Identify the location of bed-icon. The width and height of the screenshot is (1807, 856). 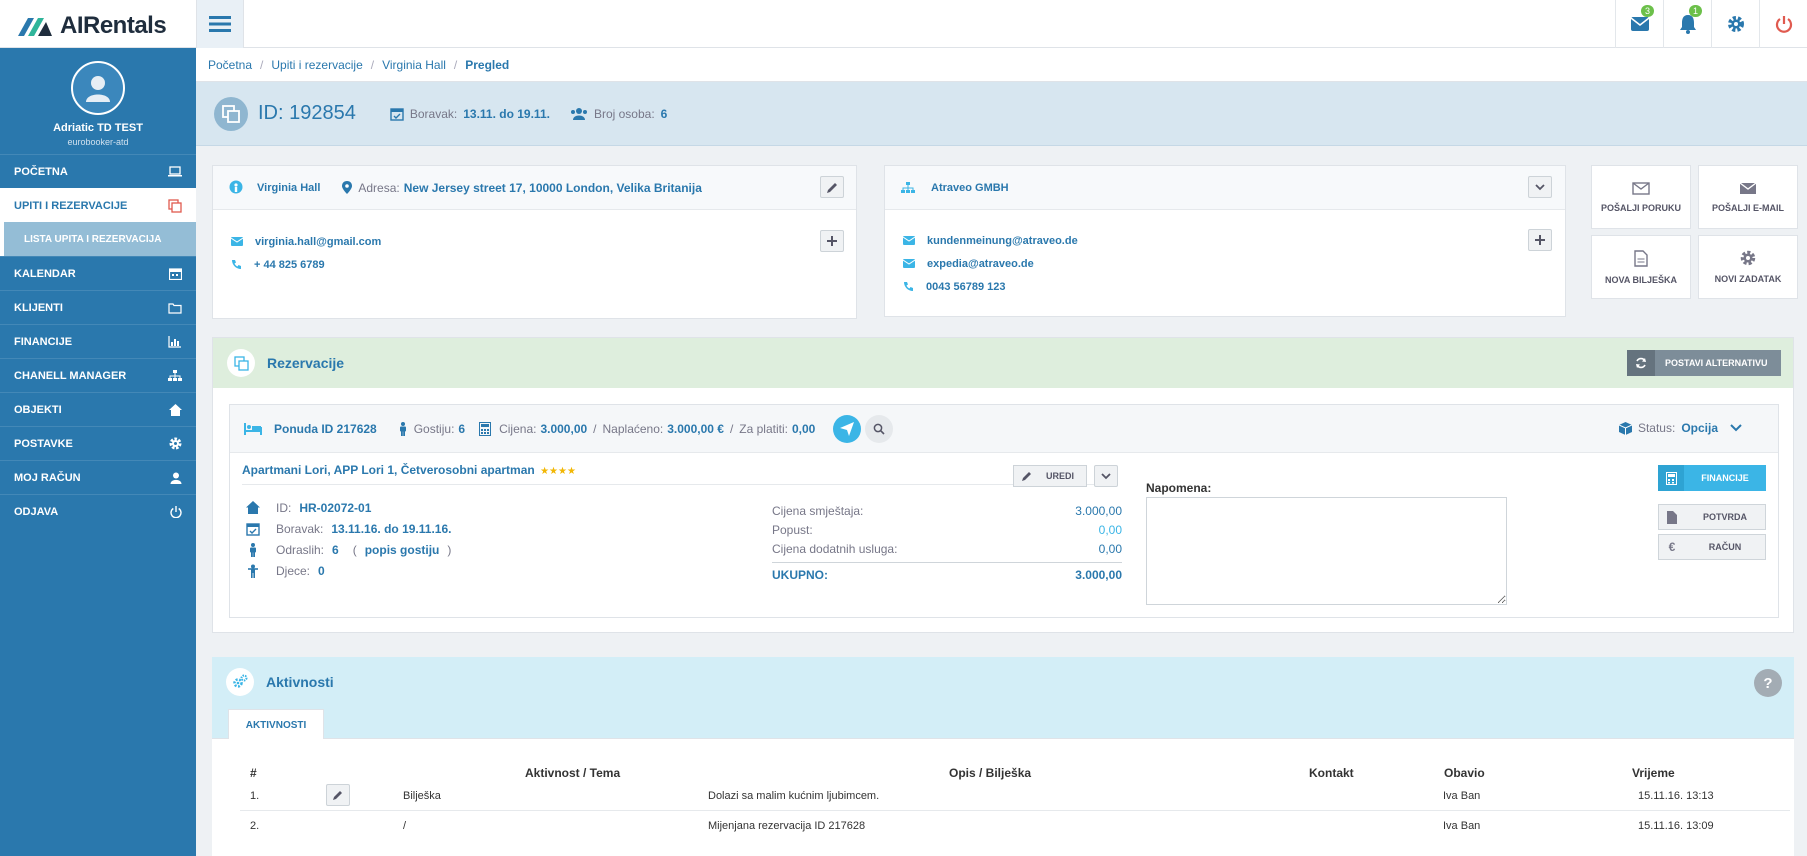
(253, 428).